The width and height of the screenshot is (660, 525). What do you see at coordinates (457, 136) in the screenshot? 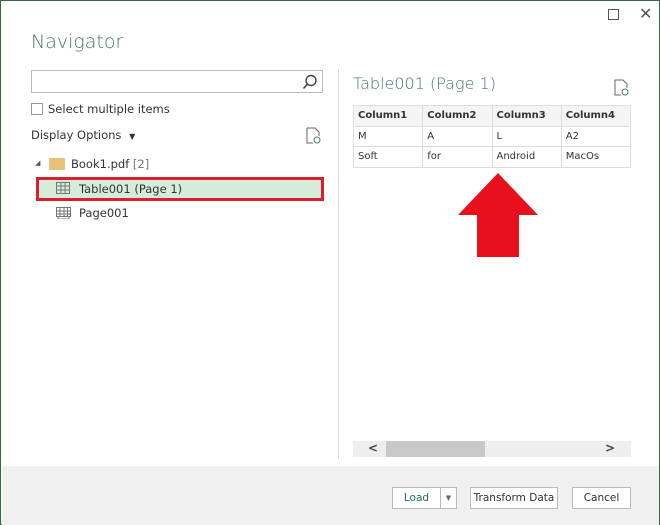
I see `table-cell: A` at bounding box center [457, 136].